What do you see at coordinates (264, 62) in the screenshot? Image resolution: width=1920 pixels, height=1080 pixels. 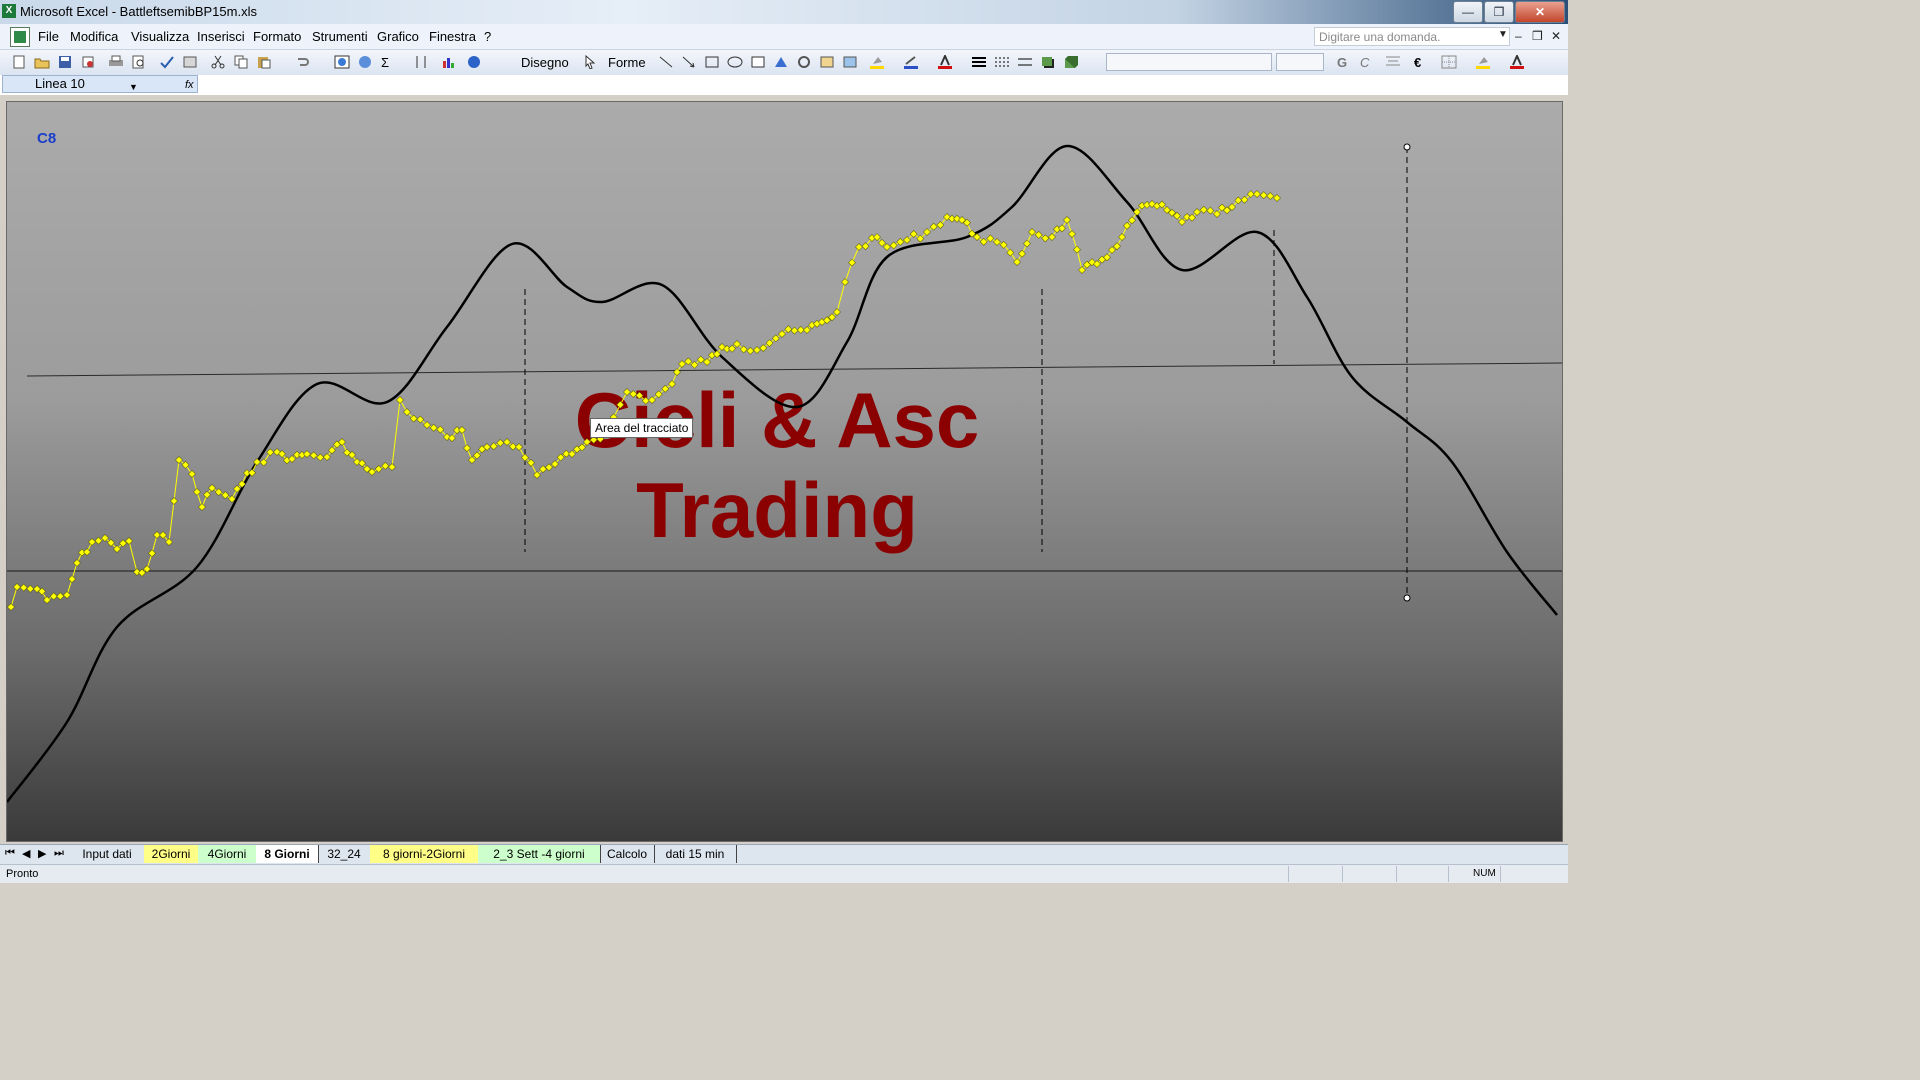 I see `paste-icon` at bounding box center [264, 62].